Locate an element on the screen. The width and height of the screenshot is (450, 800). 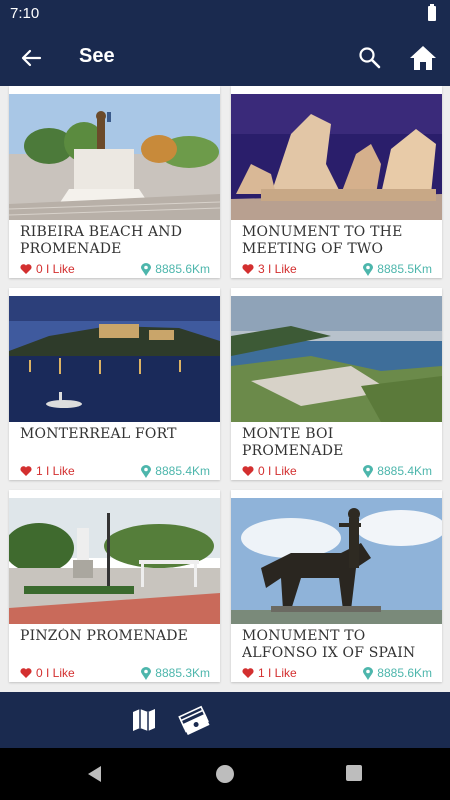
place-title: MONTERREAL FORT is located at coordinates (98, 434).